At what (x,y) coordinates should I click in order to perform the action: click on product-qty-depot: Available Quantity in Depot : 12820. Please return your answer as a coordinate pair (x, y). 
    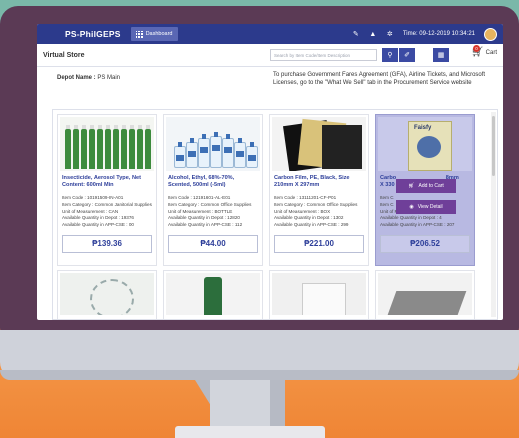
    Looking at the image, I should click on (204, 218).